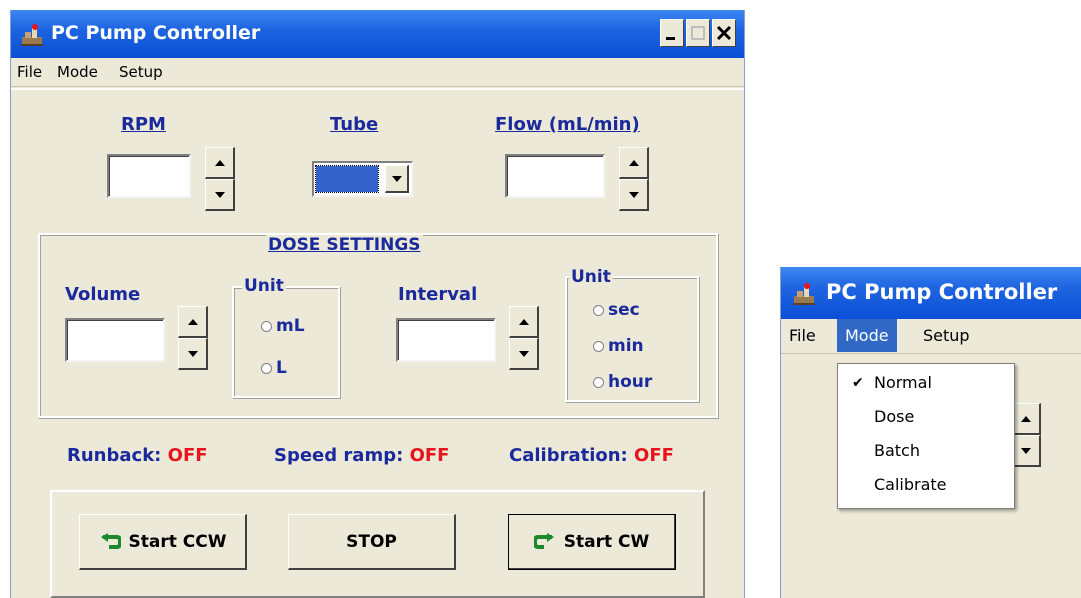 This screenshot has height=598, width=1081. I want to click on volume-spinner, so click(193, 338).